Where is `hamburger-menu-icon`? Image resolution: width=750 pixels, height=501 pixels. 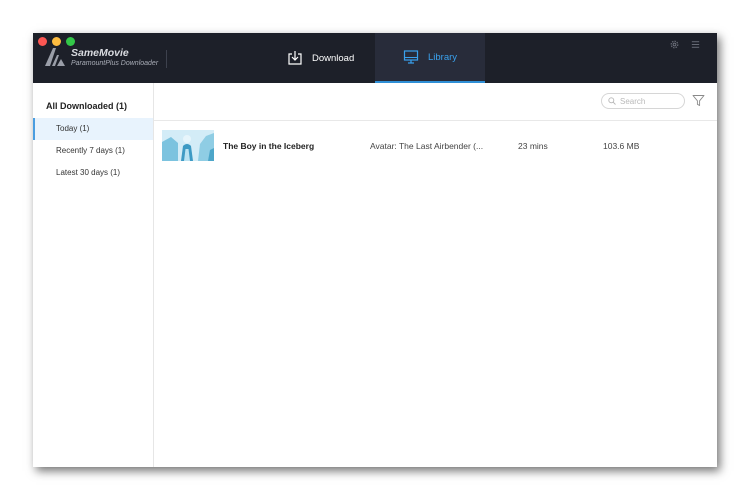
hamburger-menu-icon is located at coordinates (695, 44).